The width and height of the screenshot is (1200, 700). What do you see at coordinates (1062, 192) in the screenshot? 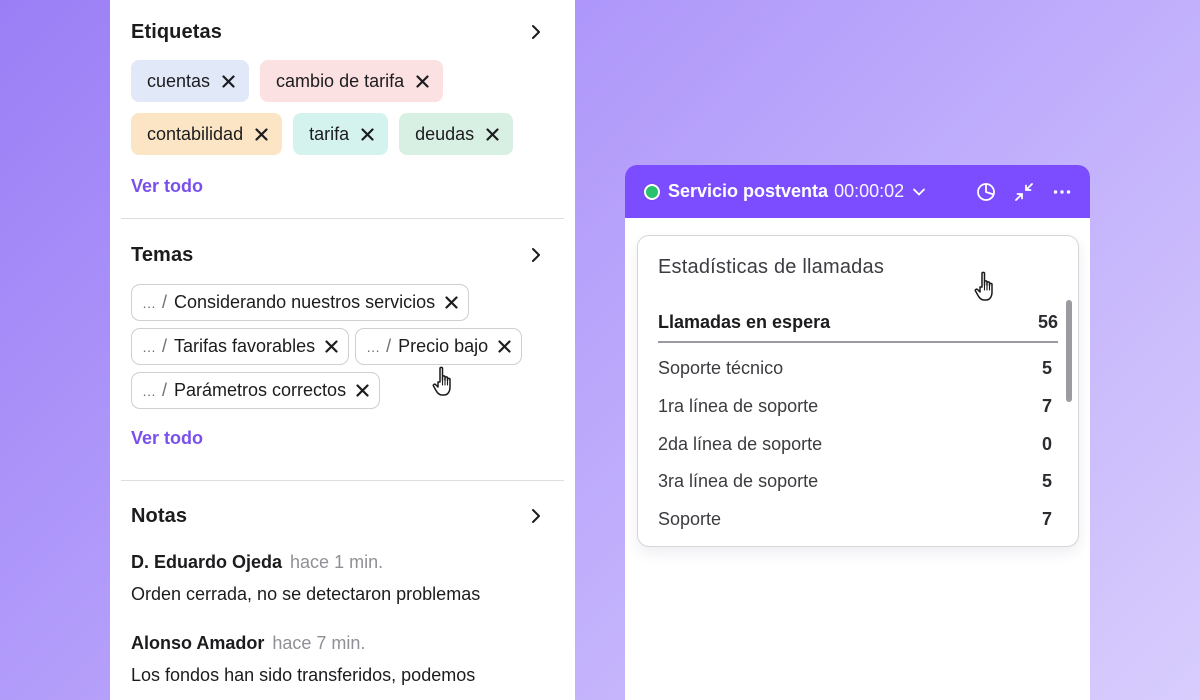
I see `more-icon` at bounding box center [1062, 192].